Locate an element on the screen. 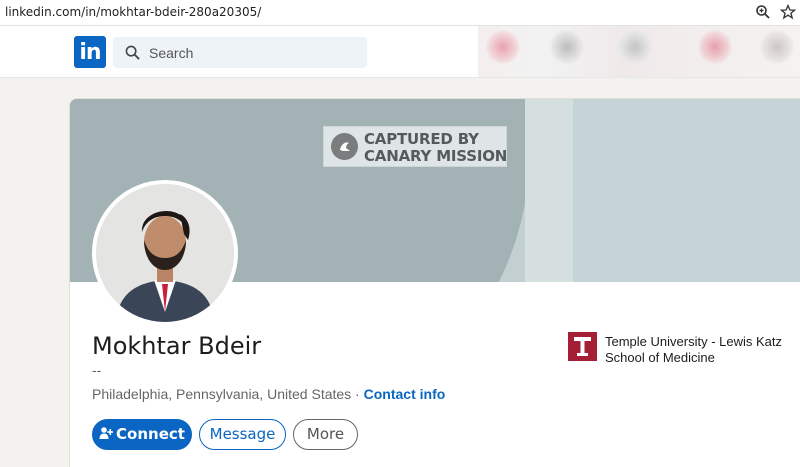 Image resolution: width=800 pixels, height=467 pixels. more-button: More is located at coordinates (325, 434).